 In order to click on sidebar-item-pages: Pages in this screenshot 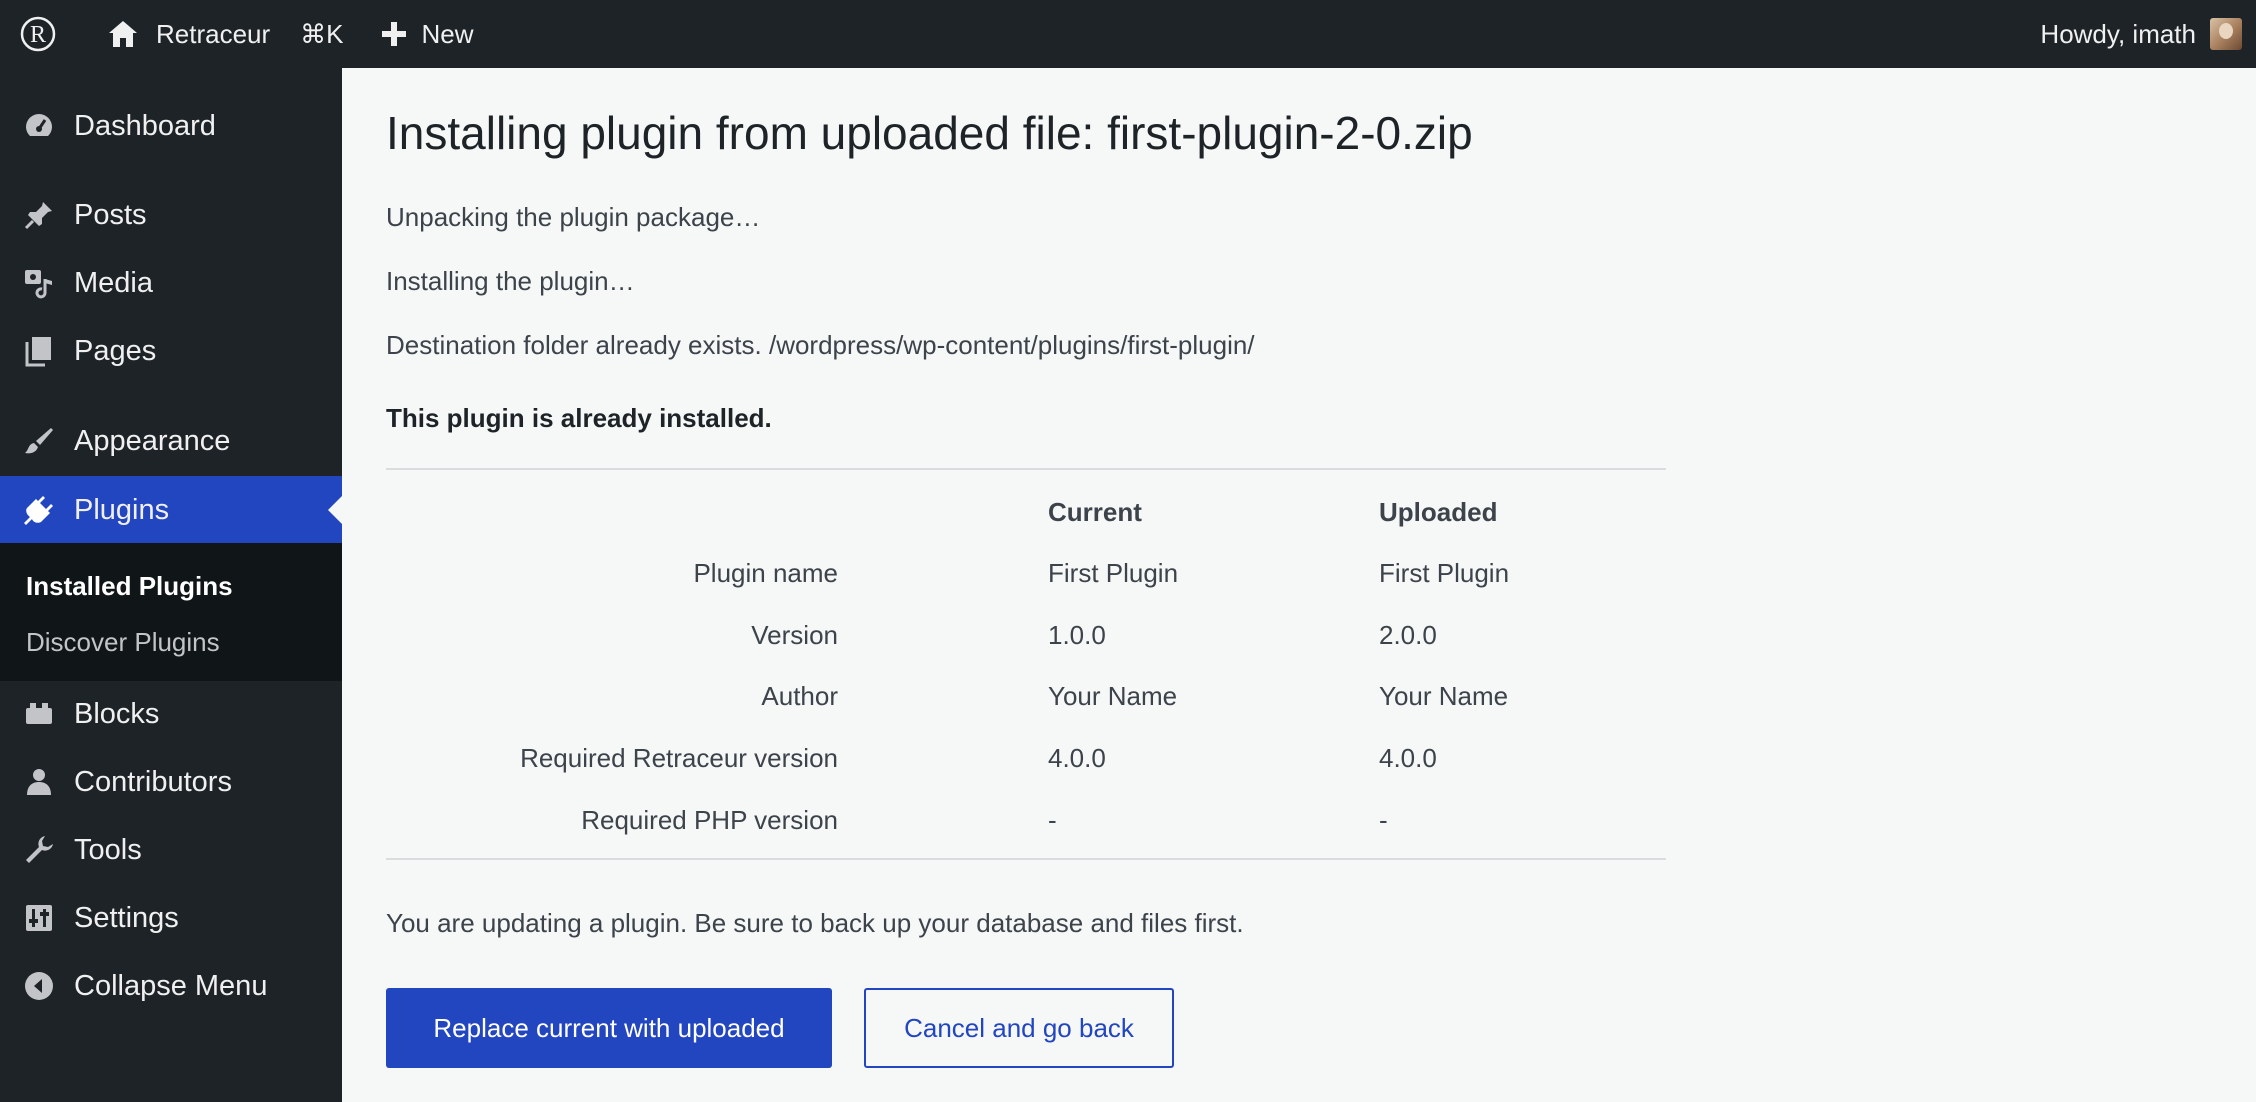, I will do `click(171, 351)`.